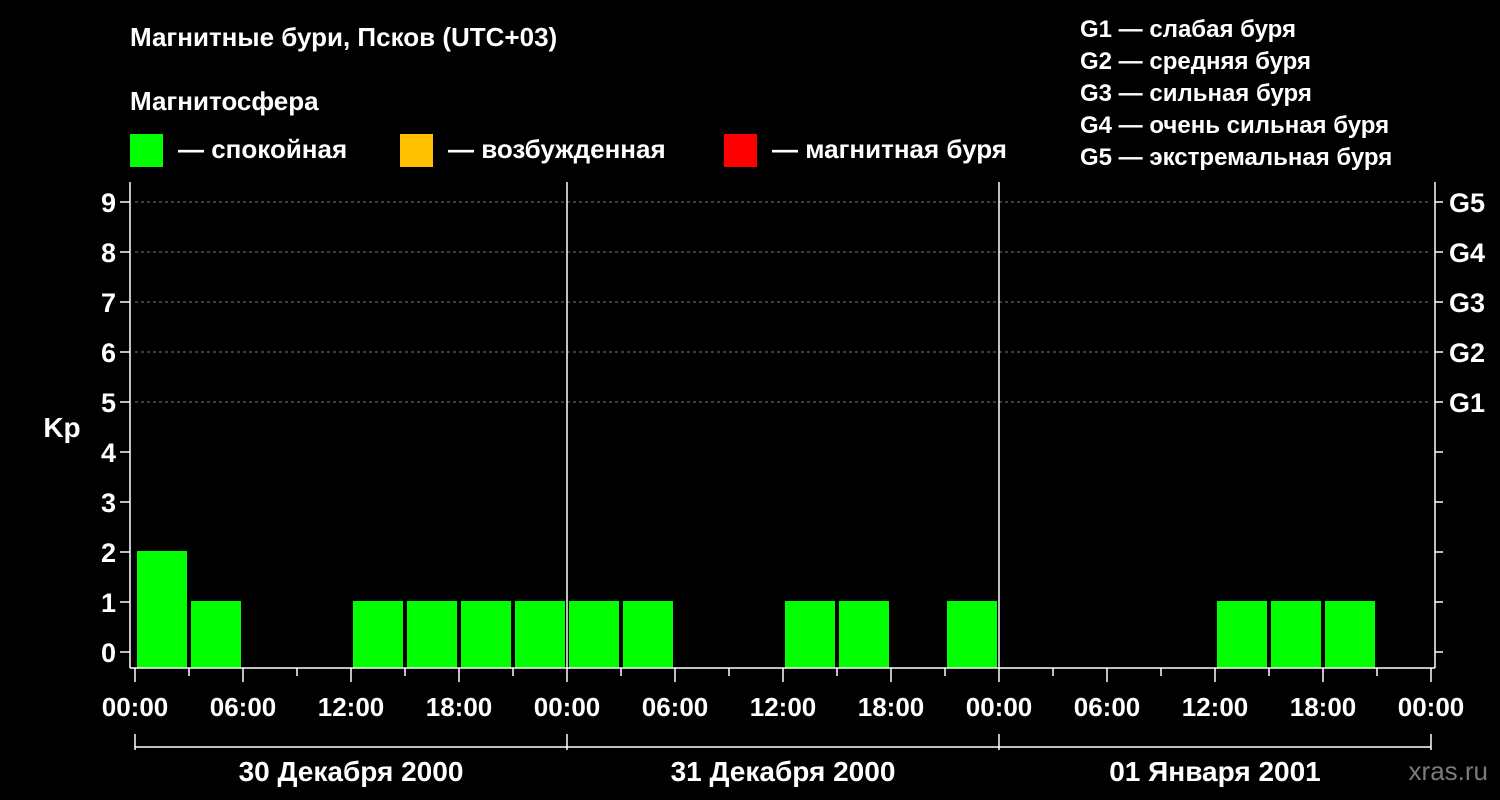 The width and height of the screenshot is (1500, 800). What do you see at coordinates (351, 771) in the screenshot?
I see `day-label: 30 Декабря 2000` at bounding box center [351, 771].